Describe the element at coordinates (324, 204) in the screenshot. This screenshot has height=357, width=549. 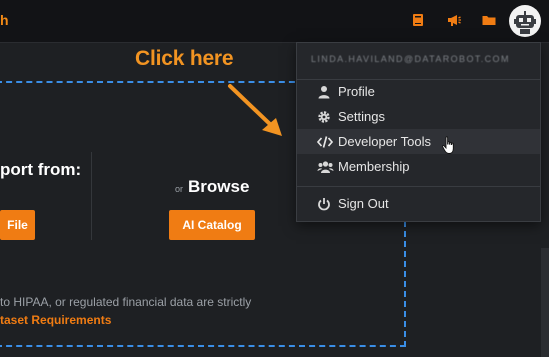
I see `power-icon` at that location.